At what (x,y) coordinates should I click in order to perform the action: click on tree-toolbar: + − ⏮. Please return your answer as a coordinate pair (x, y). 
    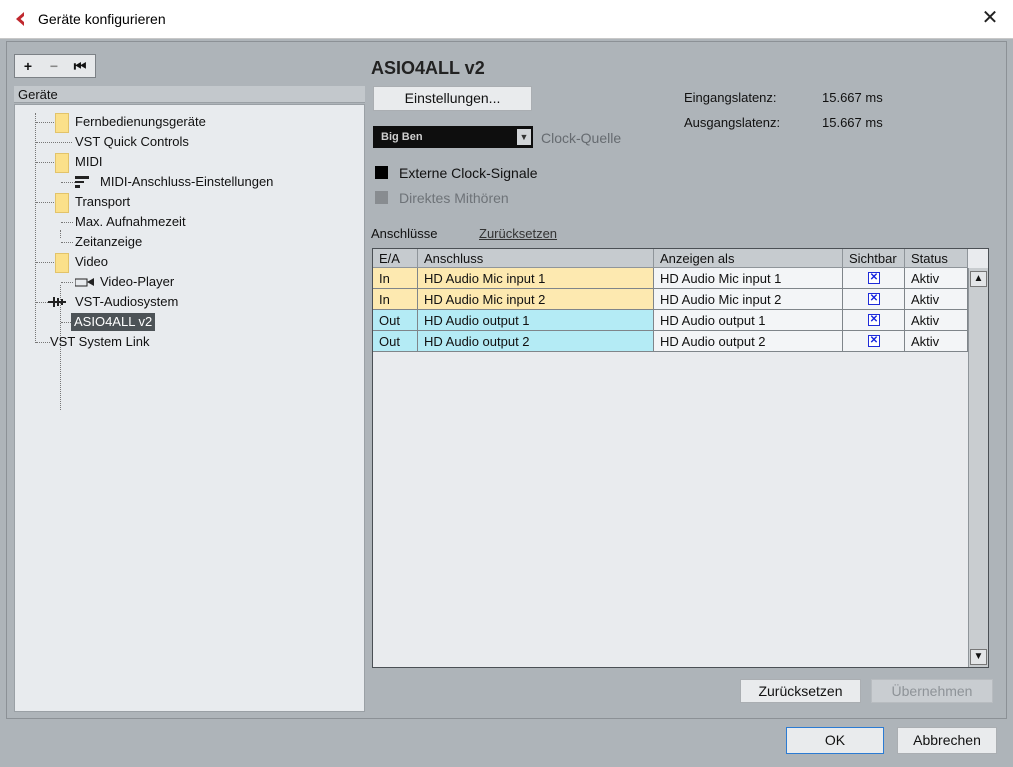
    Looking at the image, I should click on (55, 66).